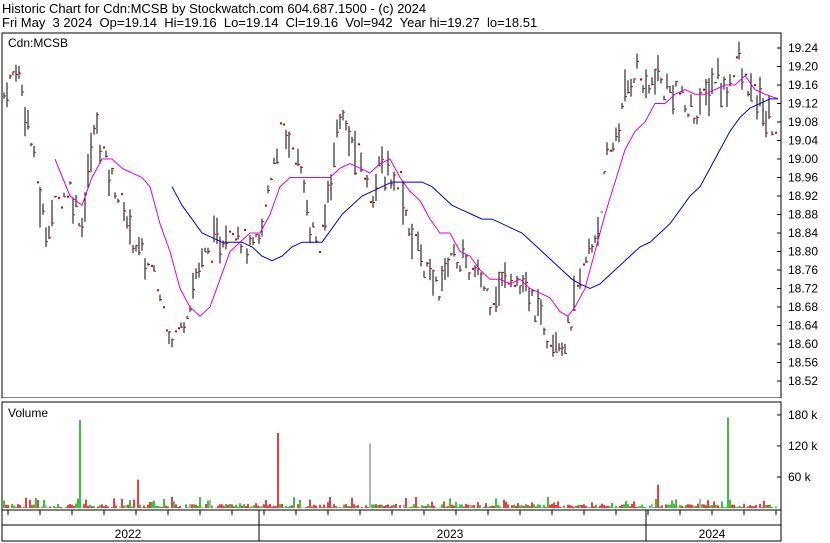 Image resolution: width=830 pixels, height=543 pixels. Describe the element at coordinates (803, 104) in the screenshot. I see `price-tick-label: 19.12` at that location.